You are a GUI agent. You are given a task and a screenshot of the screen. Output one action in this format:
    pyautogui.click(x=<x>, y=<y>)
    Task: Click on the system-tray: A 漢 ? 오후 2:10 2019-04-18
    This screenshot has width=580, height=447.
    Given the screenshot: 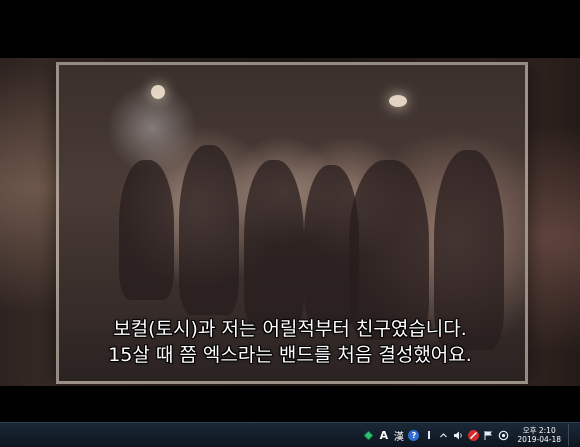 What is the action you would take?
    pyautogui.click(x=471, y=435)
    